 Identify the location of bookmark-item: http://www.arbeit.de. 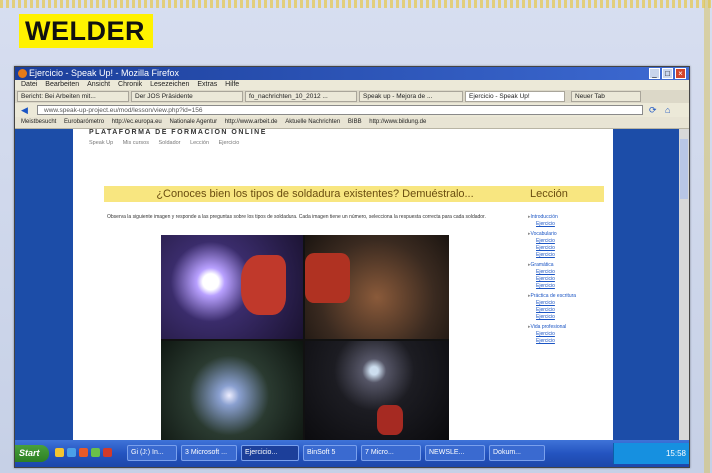
(251, 122).